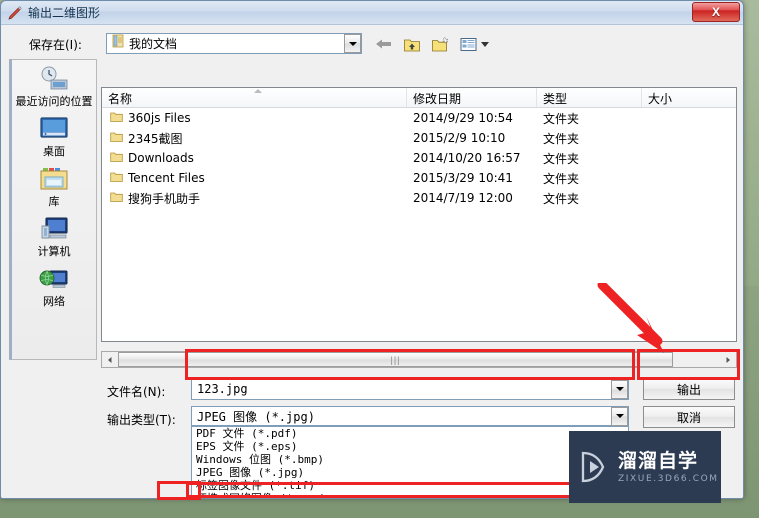 This screenshot has width=759, height=518. What do you see at coordinates (254, 118) in the screenshot?
I see `file-name-cell: 360js Files` at bounding box center [254, 118].